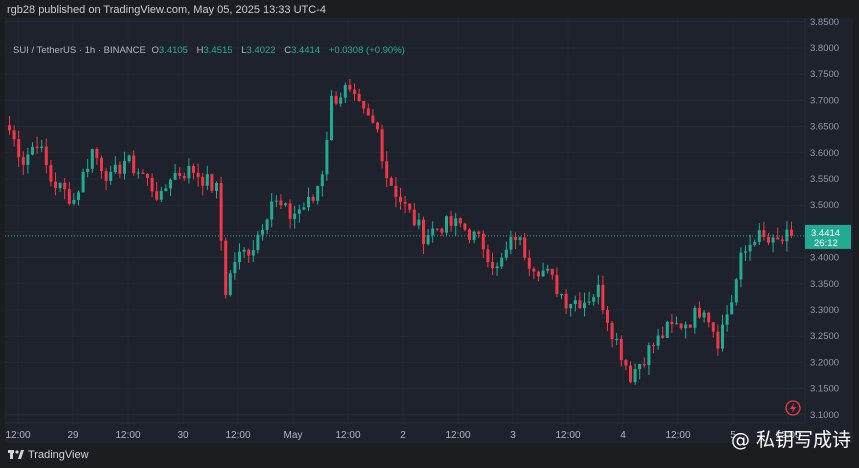 This screenshot has height=468, width=859. What do you see at coordinates (824, 362) in the screenshot?
I see `price-tick-label: 3.2000` at bounding box center [824, 362].